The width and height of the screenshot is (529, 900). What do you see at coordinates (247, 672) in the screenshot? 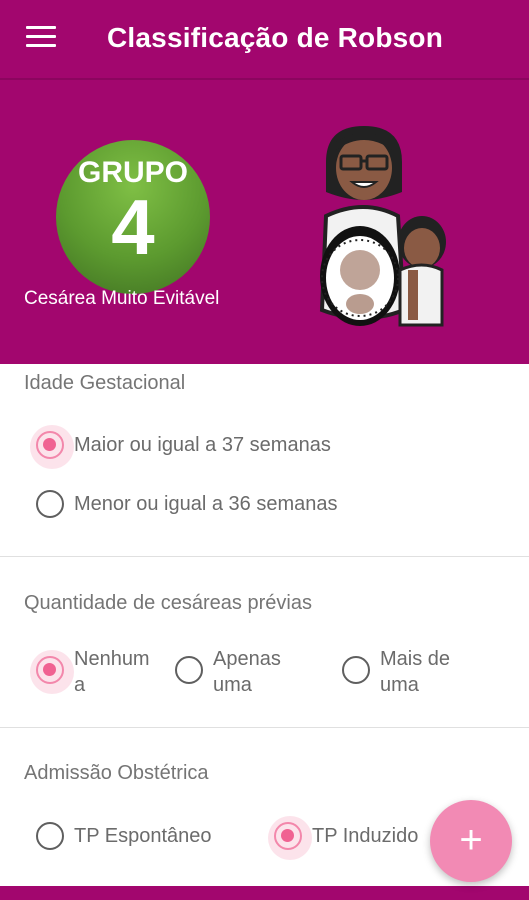
I see `radio-label: Apenas uma` at bounding box center [247, 672].